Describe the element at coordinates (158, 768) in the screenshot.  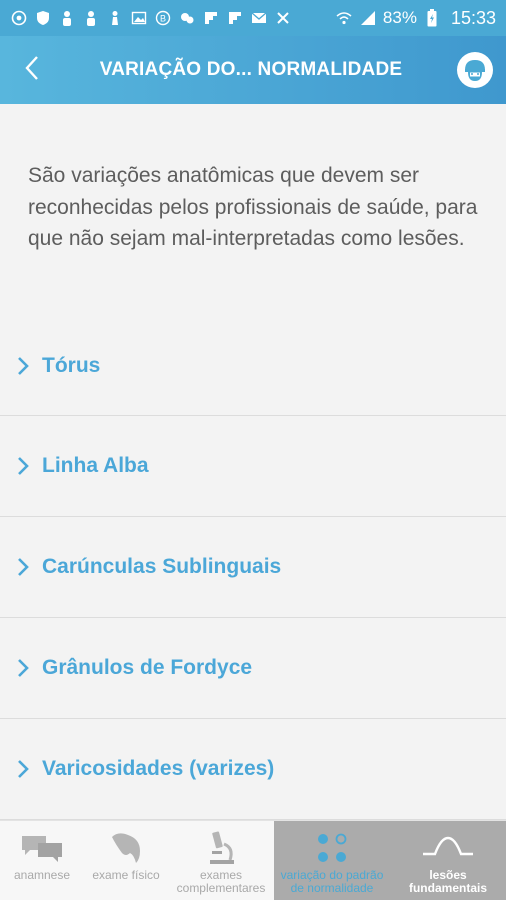
I see `list-item-label: Varicosidades (varizes)` at that location.